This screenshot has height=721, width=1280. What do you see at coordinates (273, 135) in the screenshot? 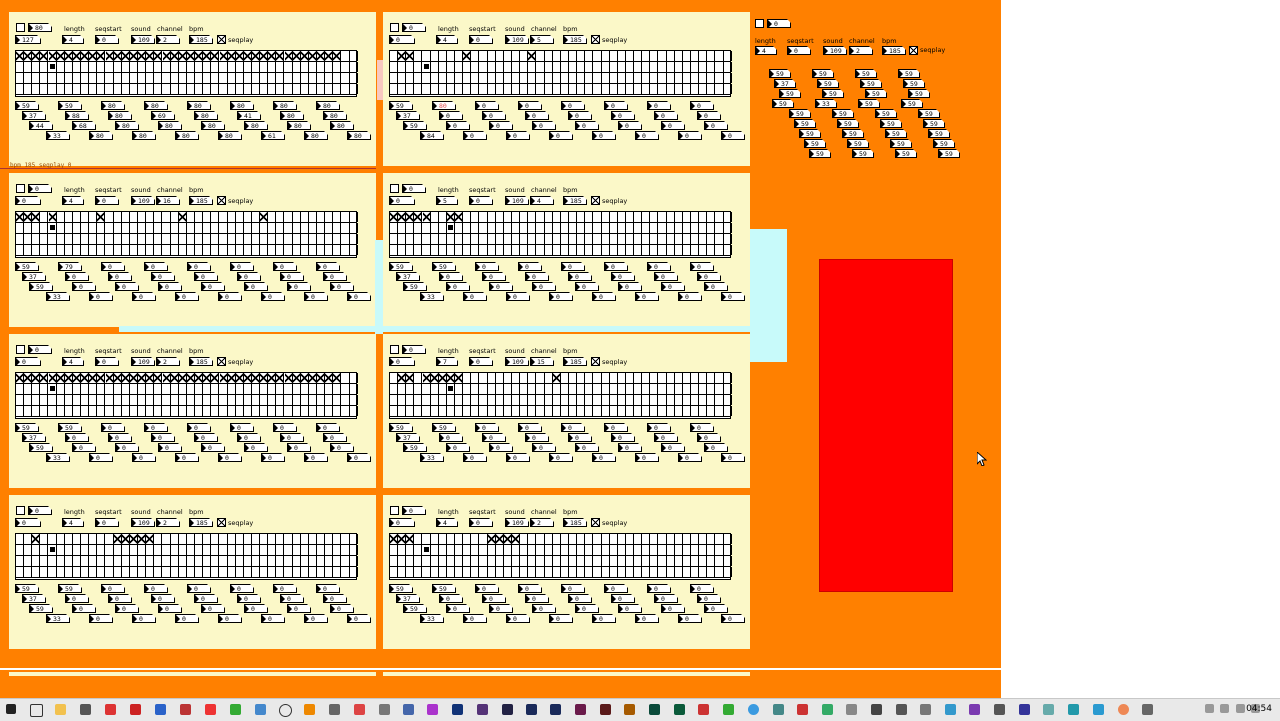
I see `note-number-box: 61` at bounding box center [273, 135].